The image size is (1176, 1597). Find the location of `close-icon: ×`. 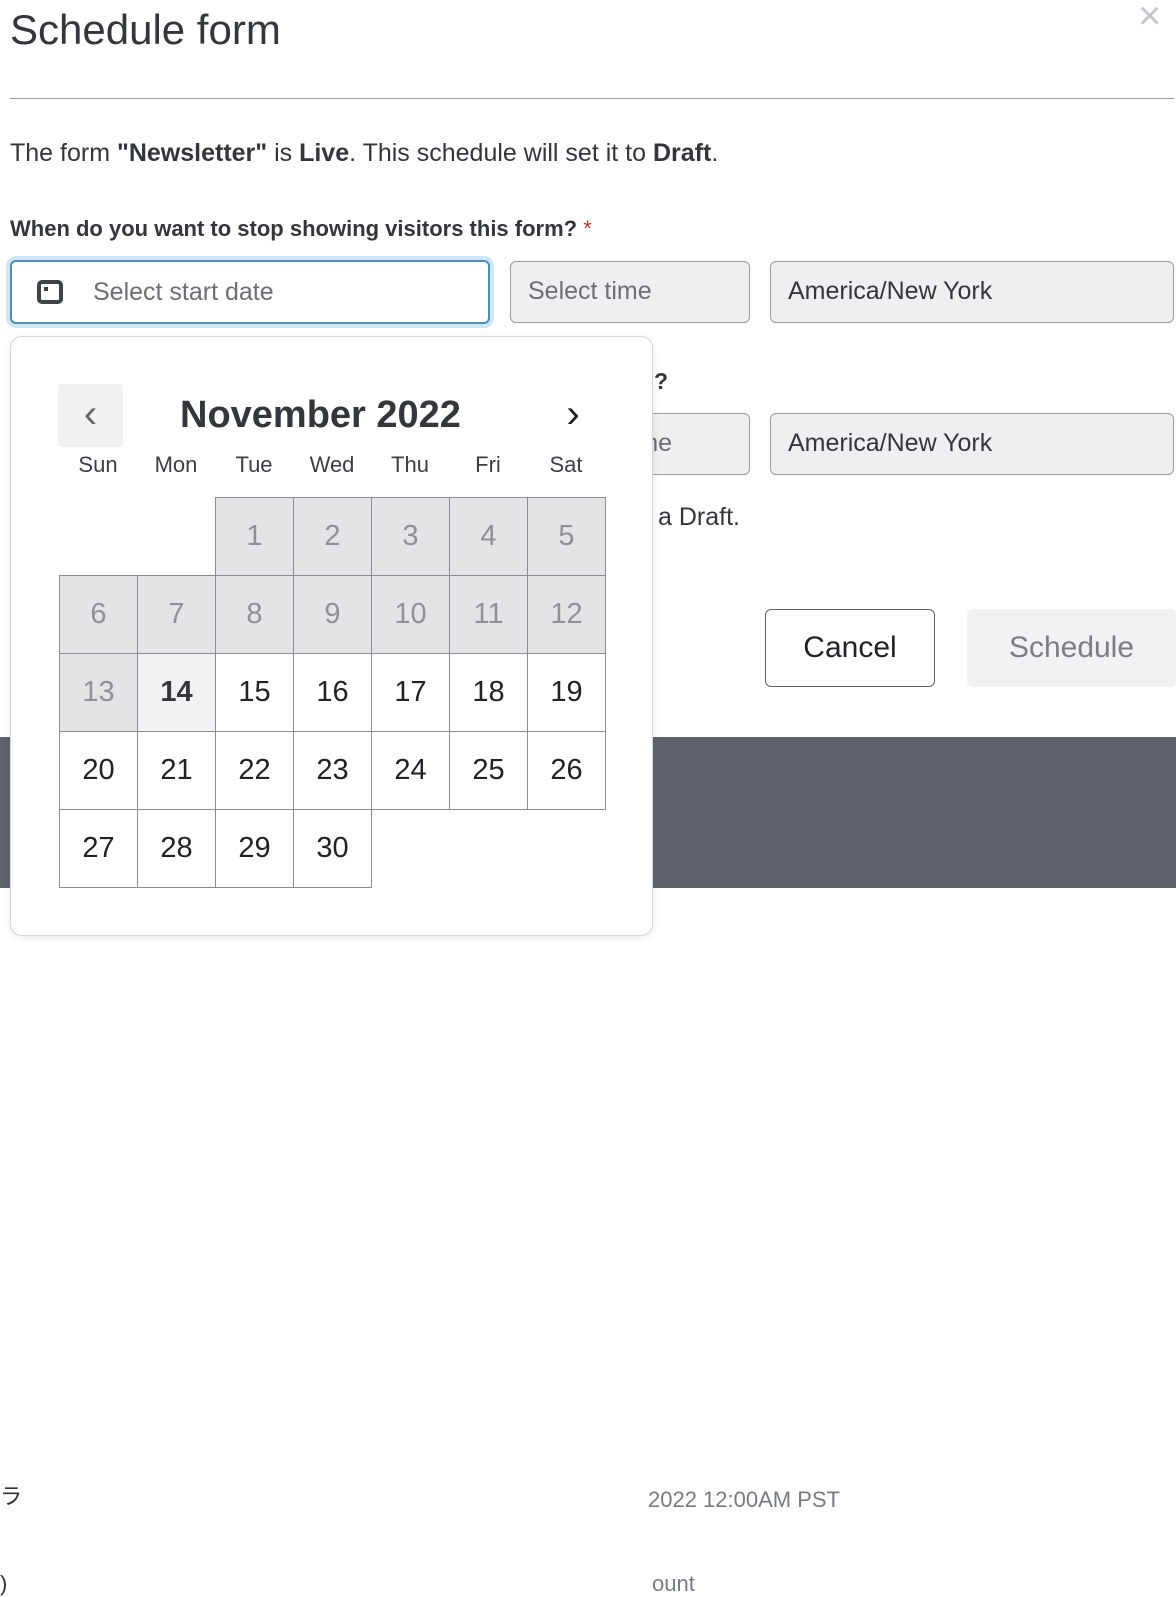

close-icon: × is located at coordinates (1149, 19).